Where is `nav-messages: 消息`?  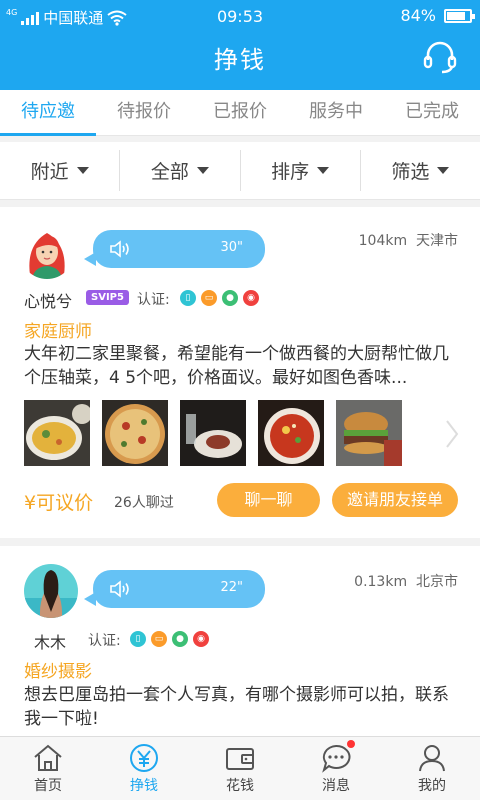 nav-messages: 消息 is located at coordinates (336, 768).